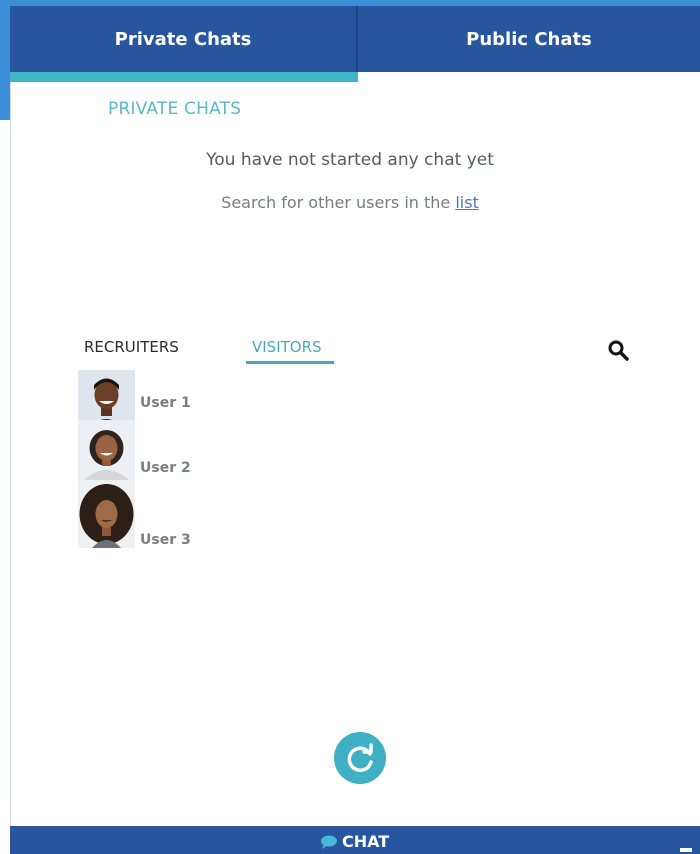  Describe the element at coordinates (165, 403) in the screenshot. I see `user-name: User 1` at that location.